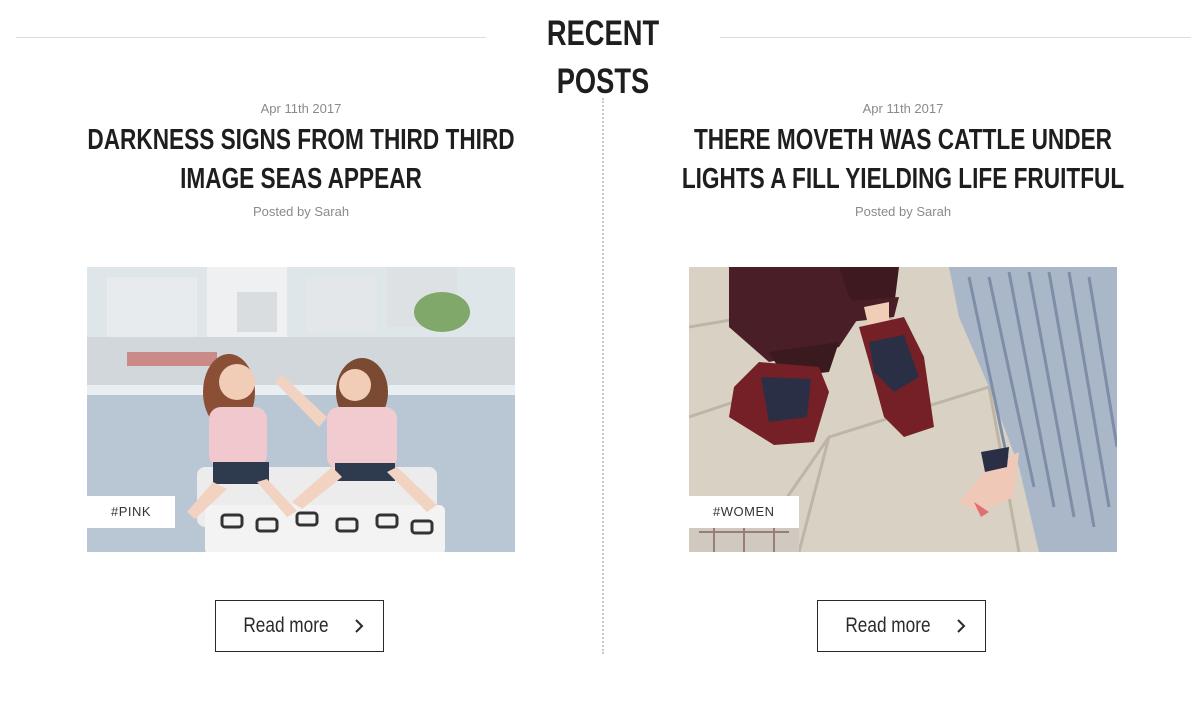 This screenshot has height=711, width=1195. I want to click on column-divider, so click(603, 376).